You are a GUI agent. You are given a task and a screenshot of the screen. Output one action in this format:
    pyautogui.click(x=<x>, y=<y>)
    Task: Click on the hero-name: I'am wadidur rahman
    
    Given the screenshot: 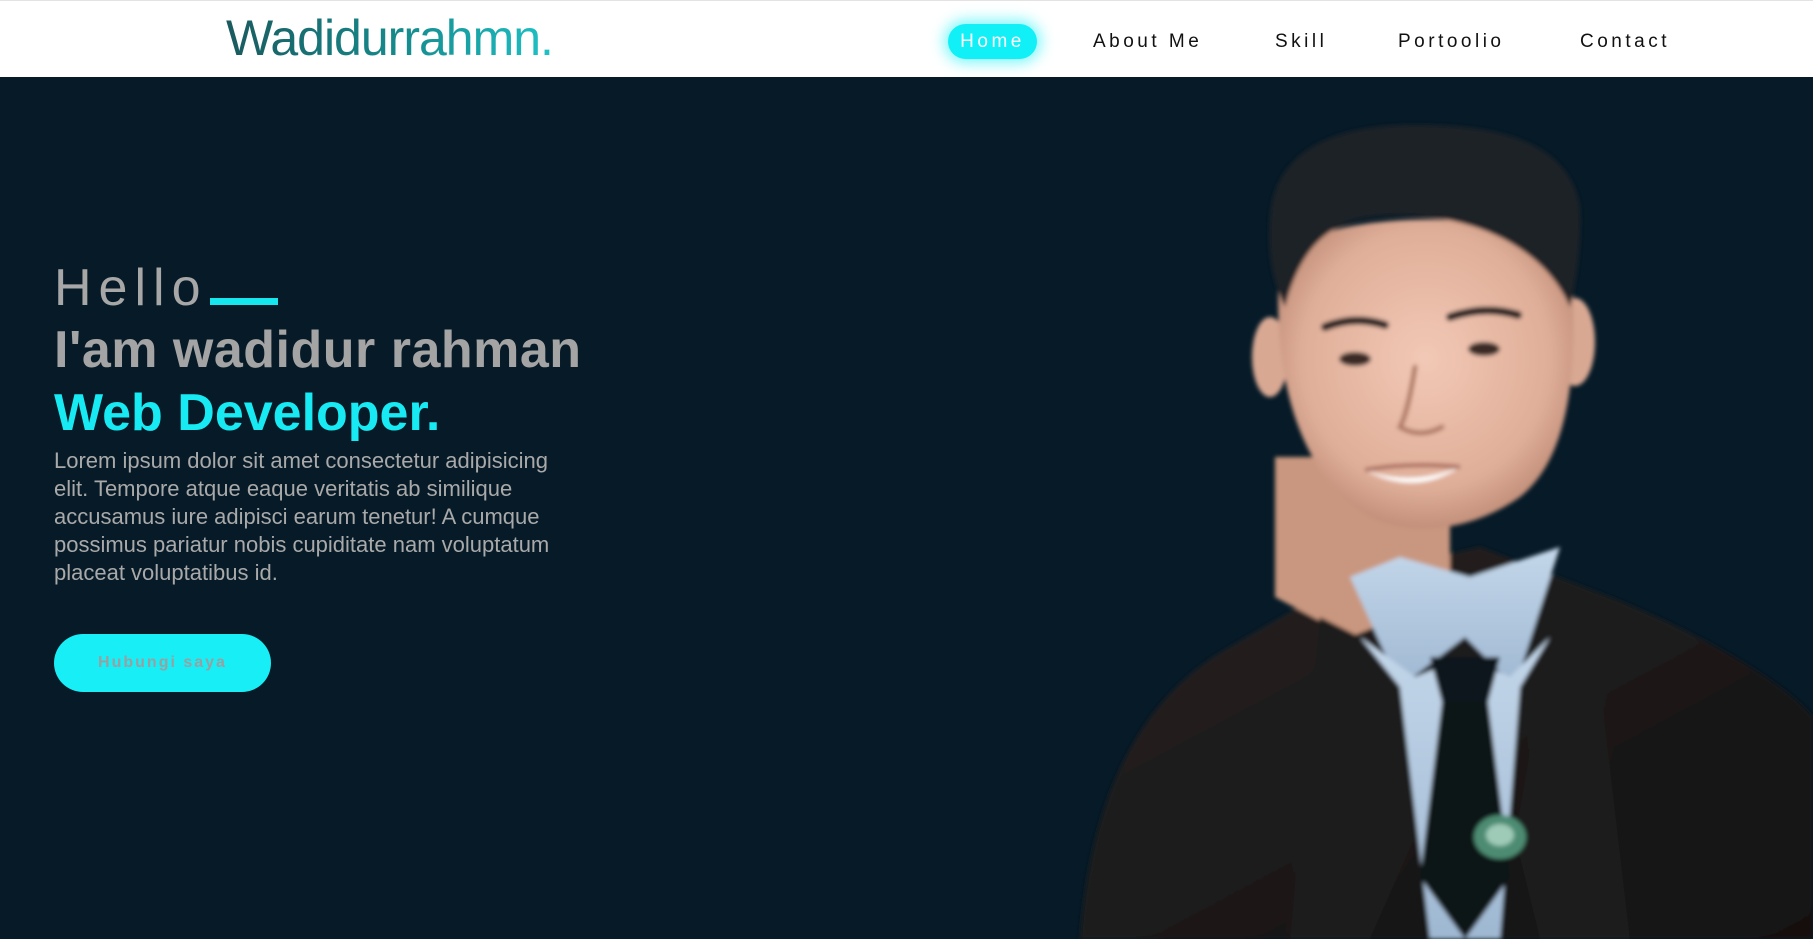 What is the action you would take?
    pyautogui.click(x=318, y=350)
    